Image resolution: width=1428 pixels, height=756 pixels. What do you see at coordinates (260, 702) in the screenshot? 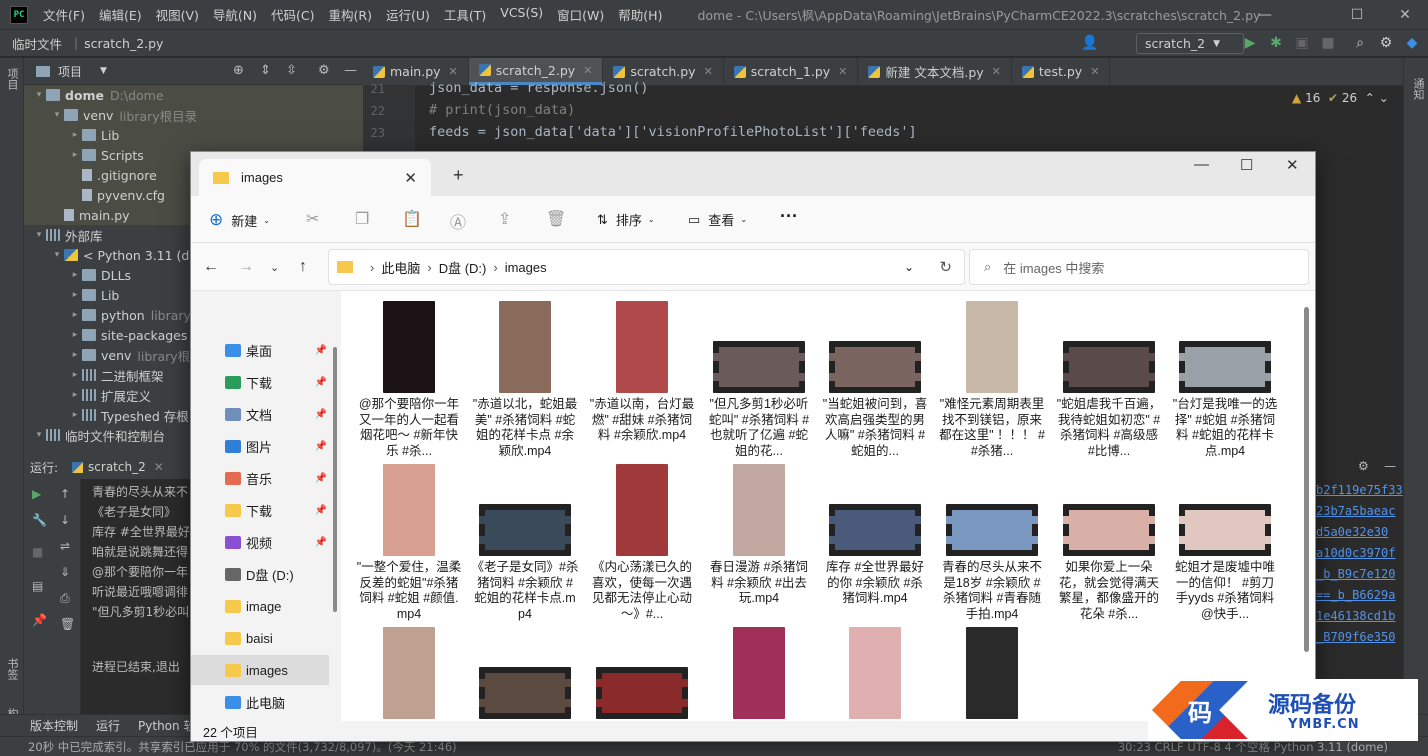
I see `nav-item: 此电脑` at bounding box center [260, 702].